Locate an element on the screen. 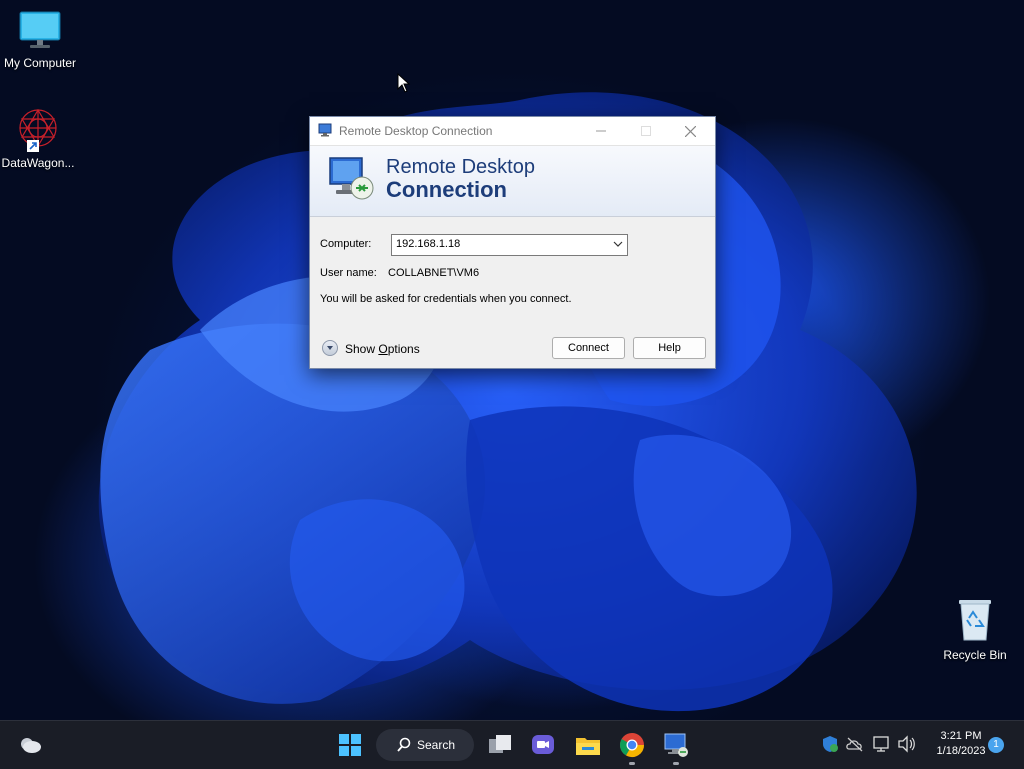  remote-desktop-taskbar-icon is located at coordinates (676, 745).